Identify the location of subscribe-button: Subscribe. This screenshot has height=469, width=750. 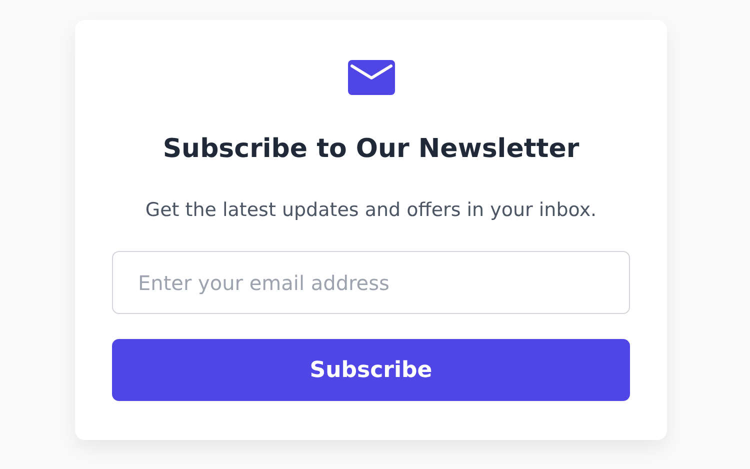
(371, 370).